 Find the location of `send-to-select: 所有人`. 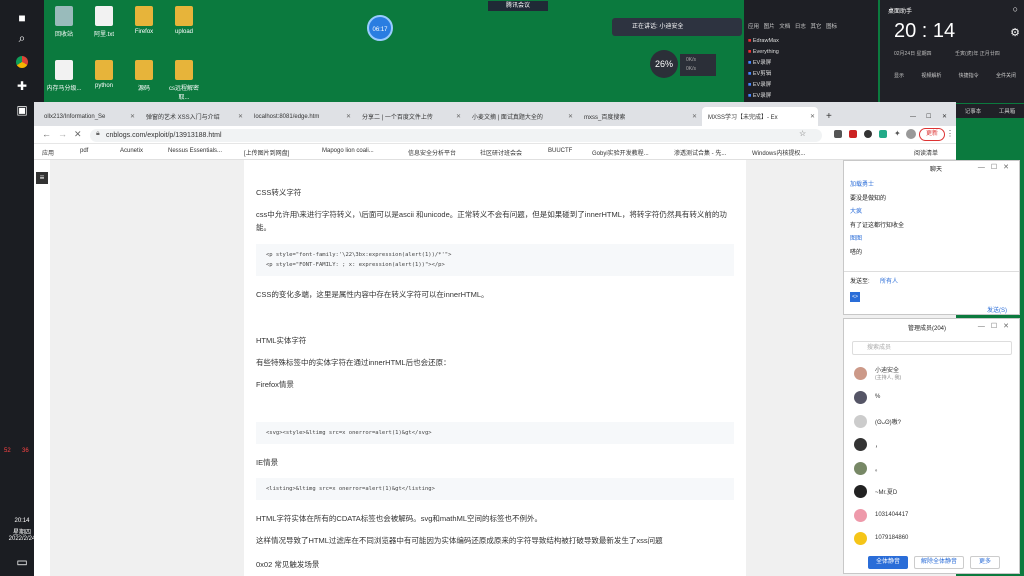

send-to-select: 所有人 is located at coordinates (889, 280).